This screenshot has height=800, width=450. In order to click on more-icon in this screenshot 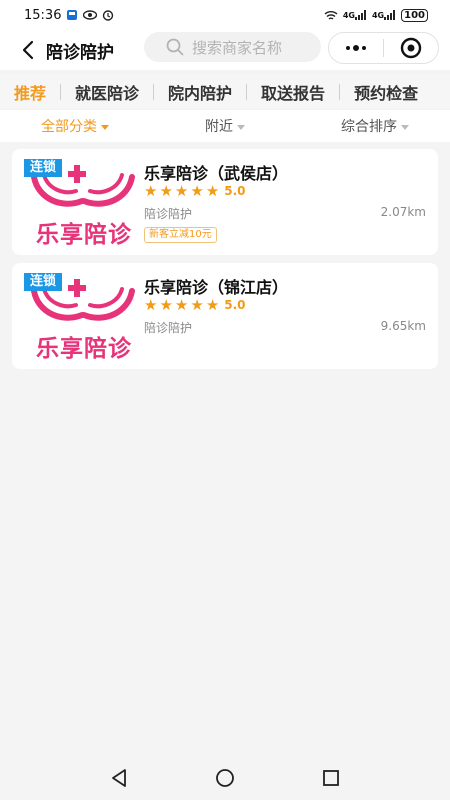, I will do `click(356, 48)`.